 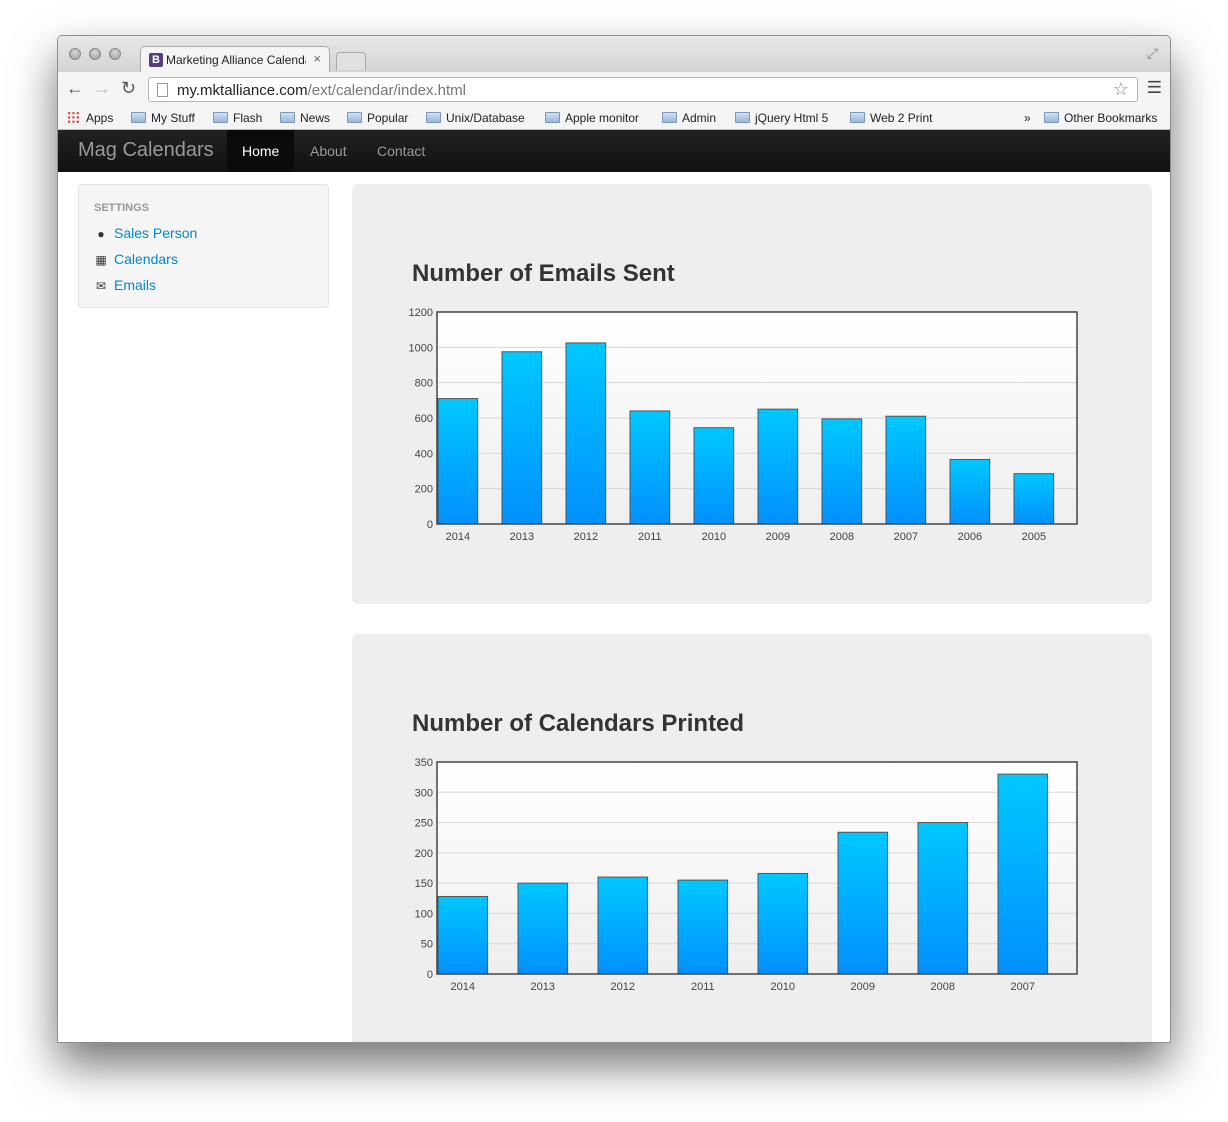 What do you see at coordinates (248, 118) in the screenshot?
I see `bookmark-label: Flash` at bounding box center [248, 118].